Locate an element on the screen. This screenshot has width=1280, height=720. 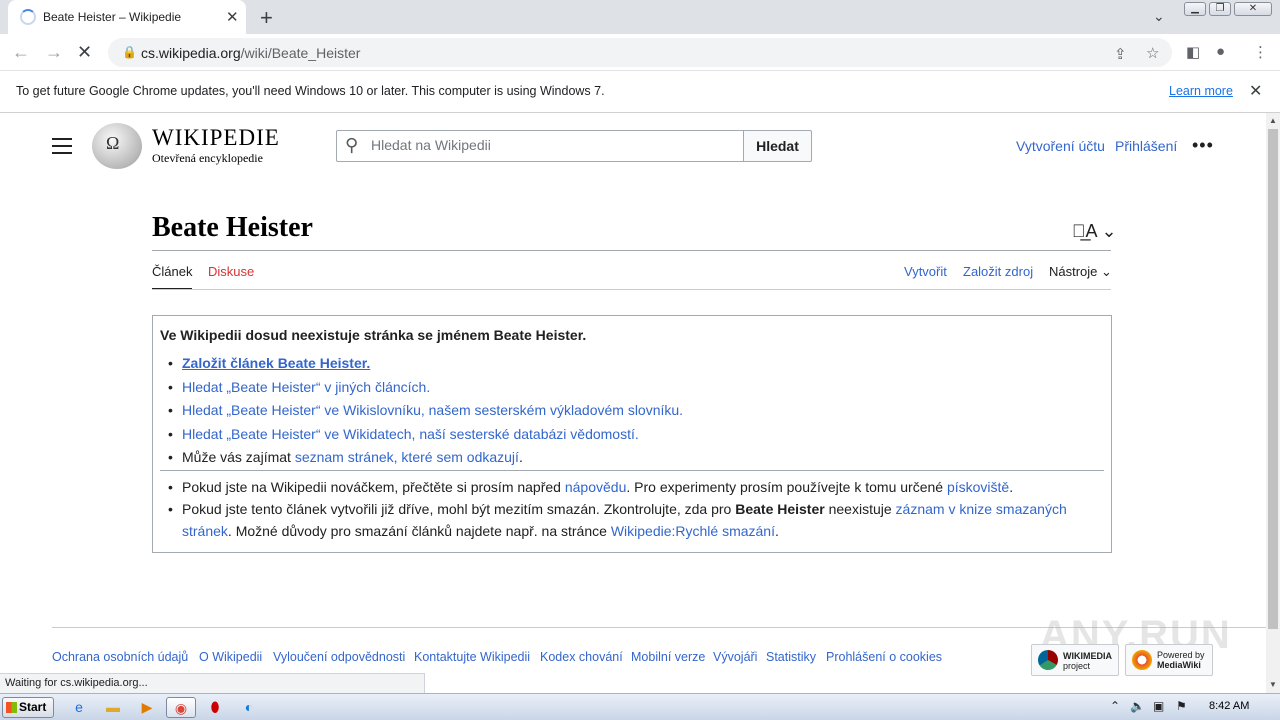
sandbox-link: pískoviště is located at coordinates (978, 487).